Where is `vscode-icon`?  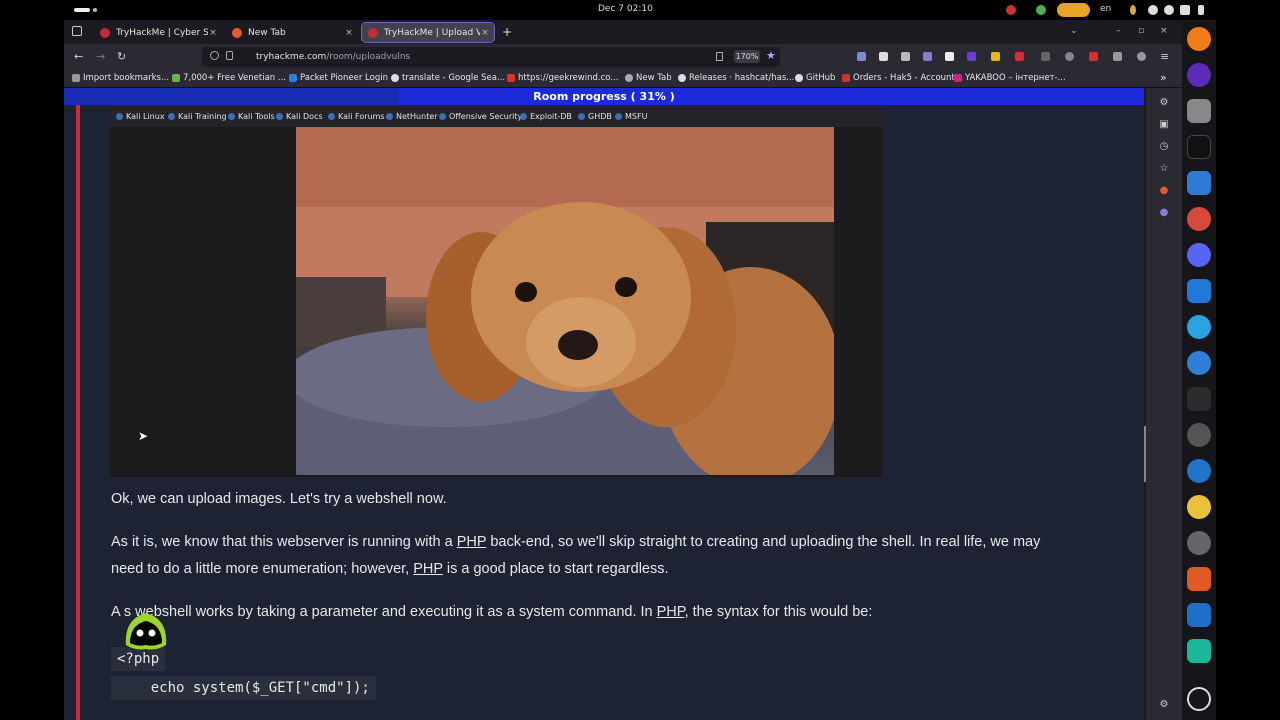
vscode-icon is located at coordinates (1199, 291).